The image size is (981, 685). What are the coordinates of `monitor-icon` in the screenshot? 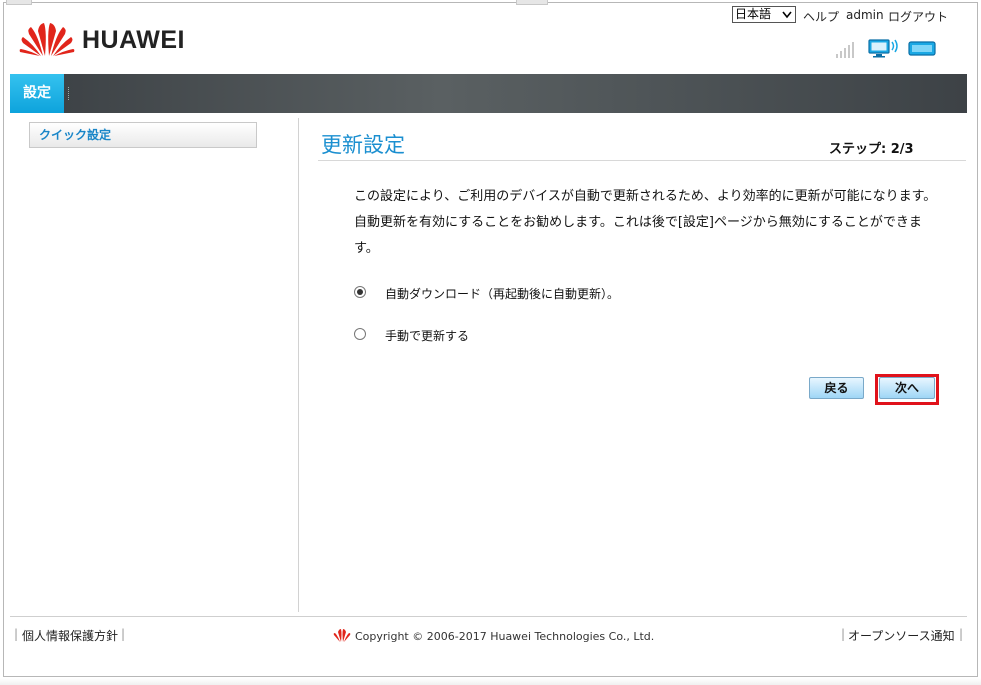 It's located at (883, 48).